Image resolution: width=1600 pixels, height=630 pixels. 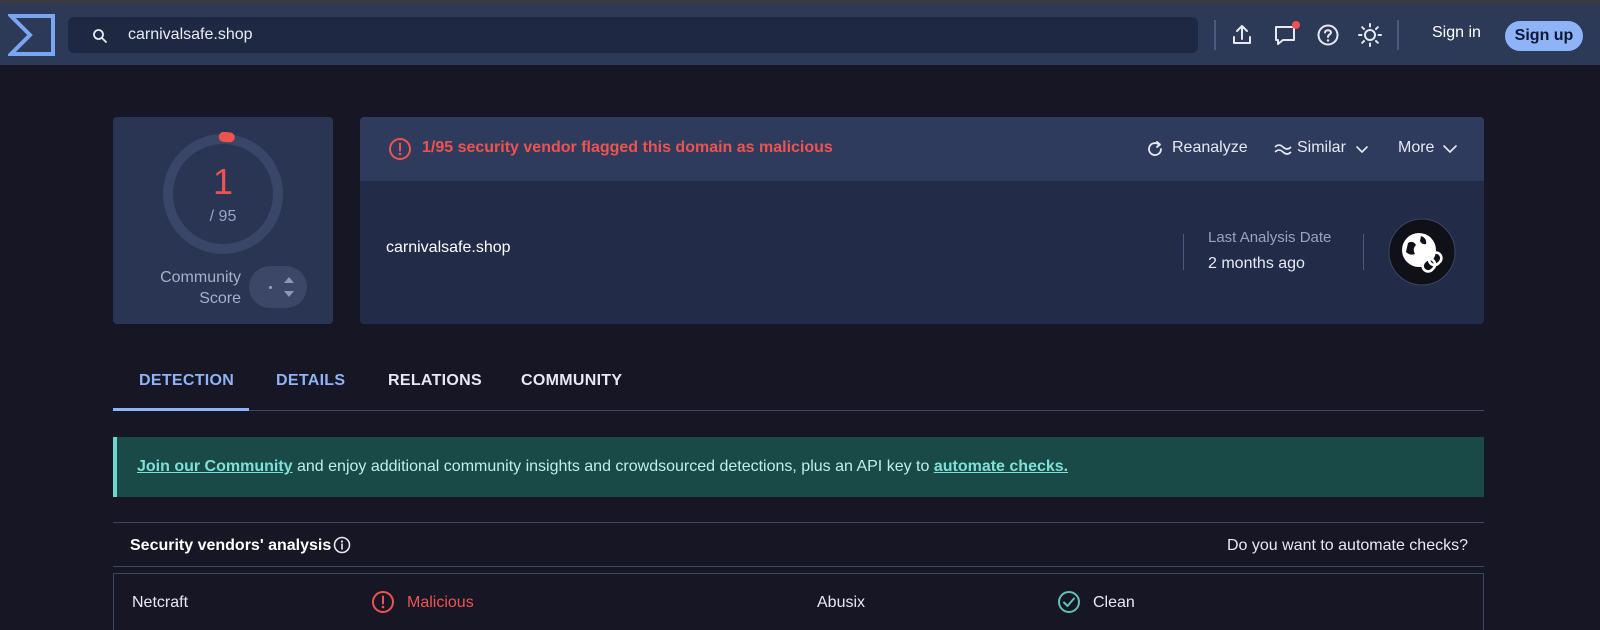 What do you see at coordinates (1416, 148) in the screenshot?
I see `more-button: More` at bounding box center [1416, 148].